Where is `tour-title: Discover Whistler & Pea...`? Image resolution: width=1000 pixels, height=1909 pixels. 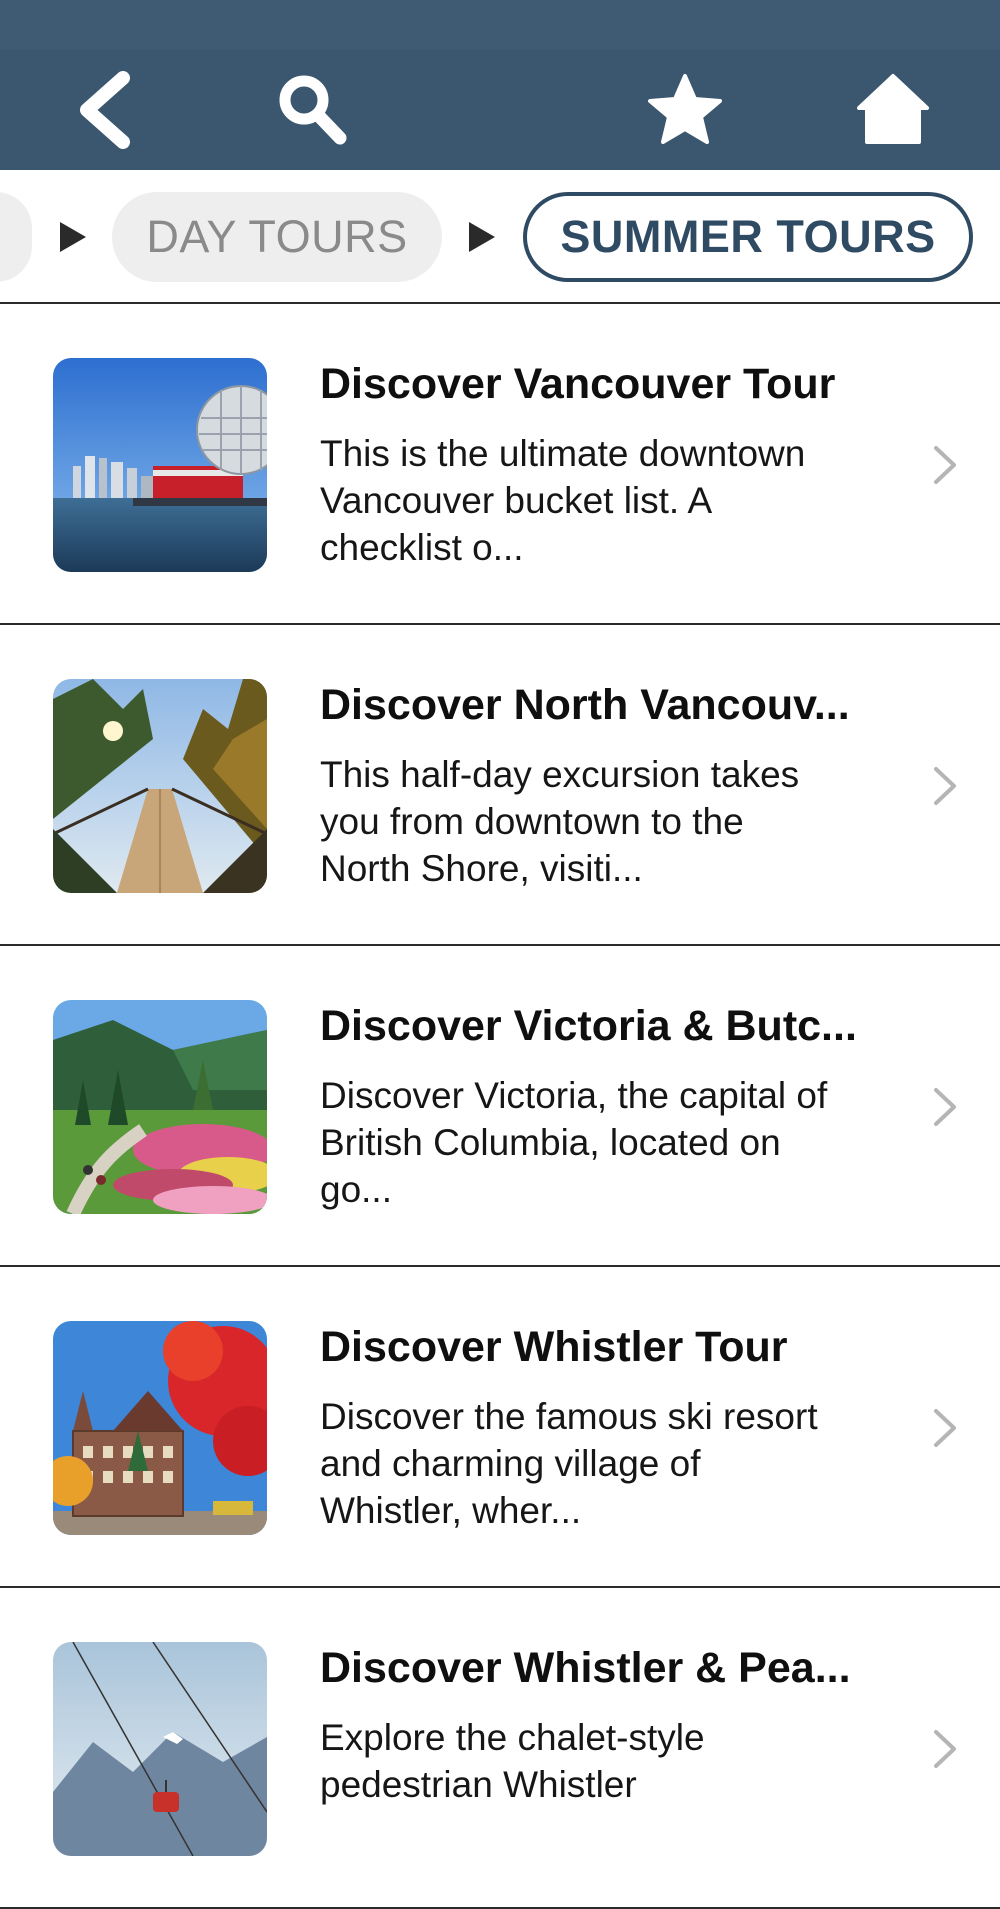
tour-title: Discover Whistler & Pea... is located at coordinates (585, 1668).